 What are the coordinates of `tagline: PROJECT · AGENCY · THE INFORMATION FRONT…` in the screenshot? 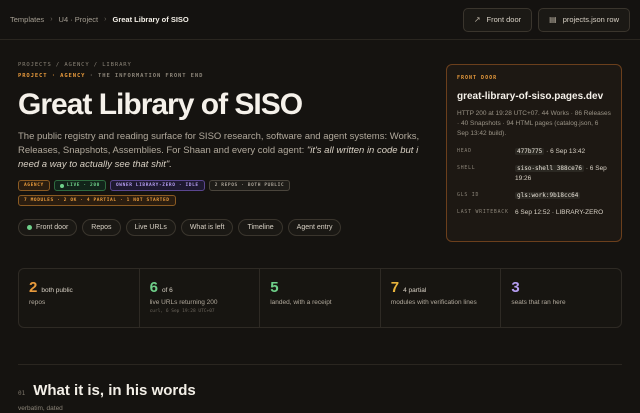 It's located at (223, 76).